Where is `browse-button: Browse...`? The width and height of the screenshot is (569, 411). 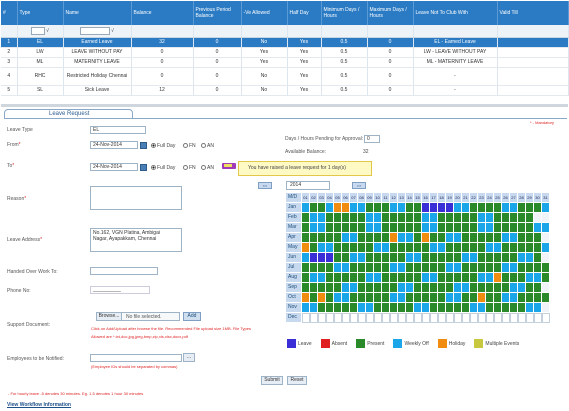
browse-button: Browse... is located at coordinates (109, 316).